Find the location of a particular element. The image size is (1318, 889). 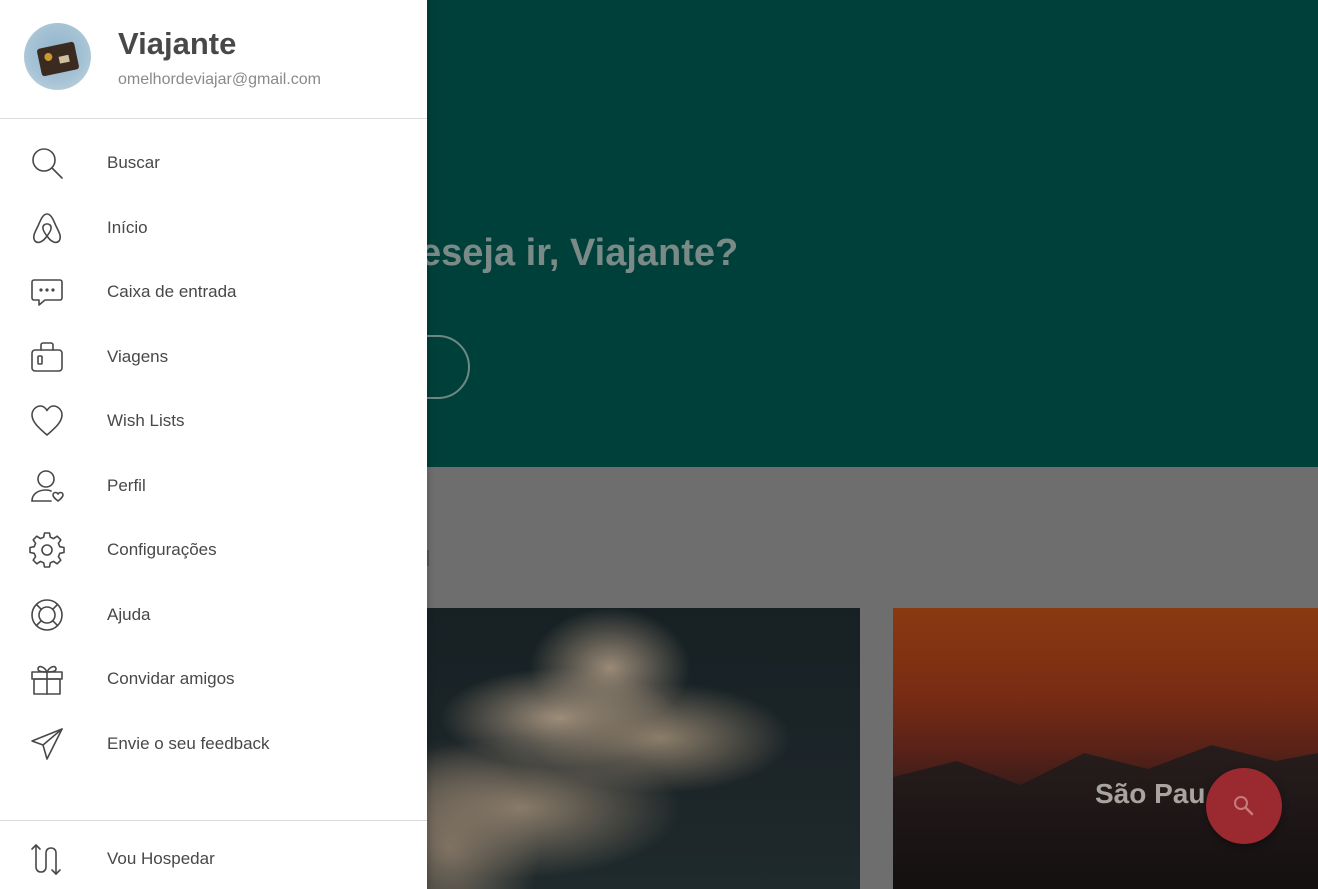

switch-arrows-icon is located at coordinates (47, 859).